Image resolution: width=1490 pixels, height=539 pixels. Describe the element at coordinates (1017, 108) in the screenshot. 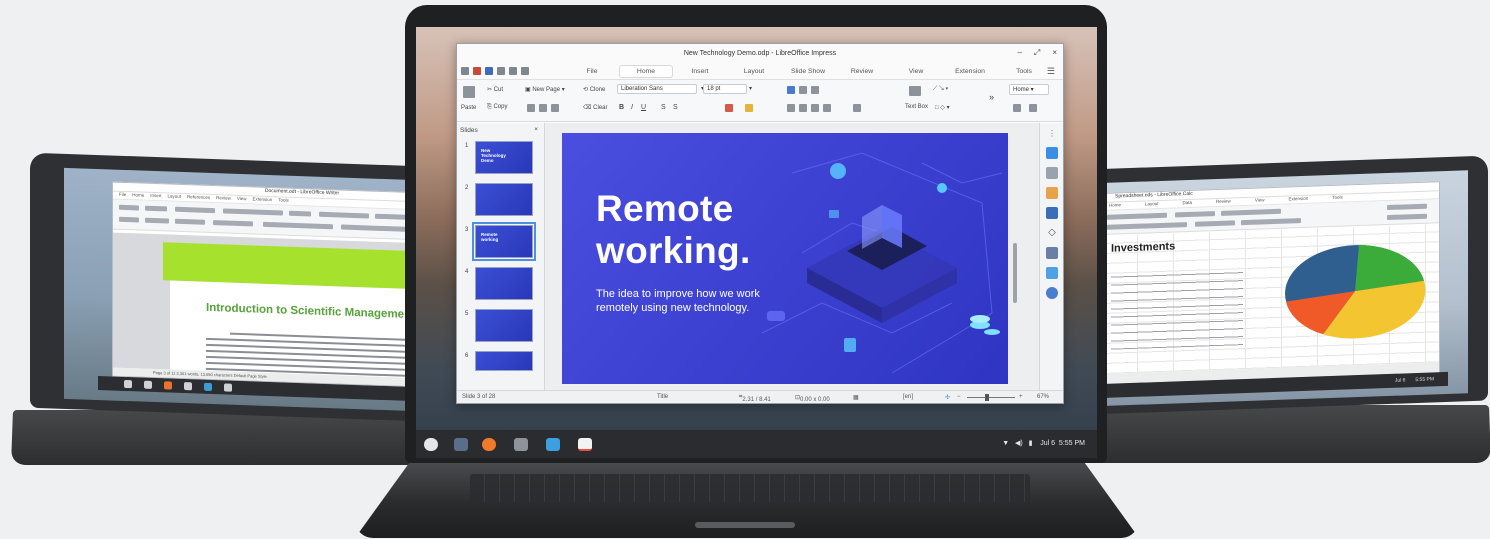

I see `find-icon` at that location.